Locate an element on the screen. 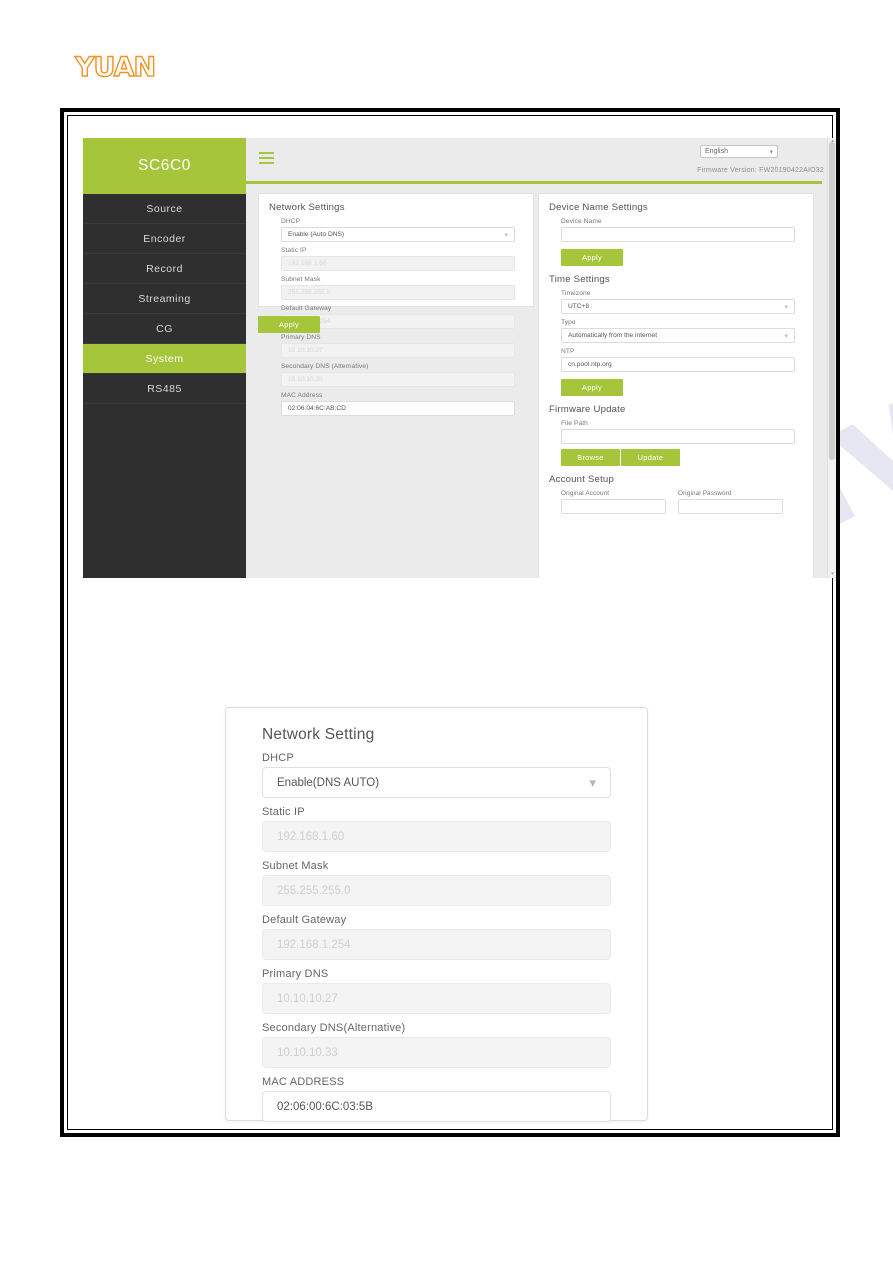 This screenshot has height=1263, width=893. sidebar-item-cg: CG is located at coordinates (164, 329).